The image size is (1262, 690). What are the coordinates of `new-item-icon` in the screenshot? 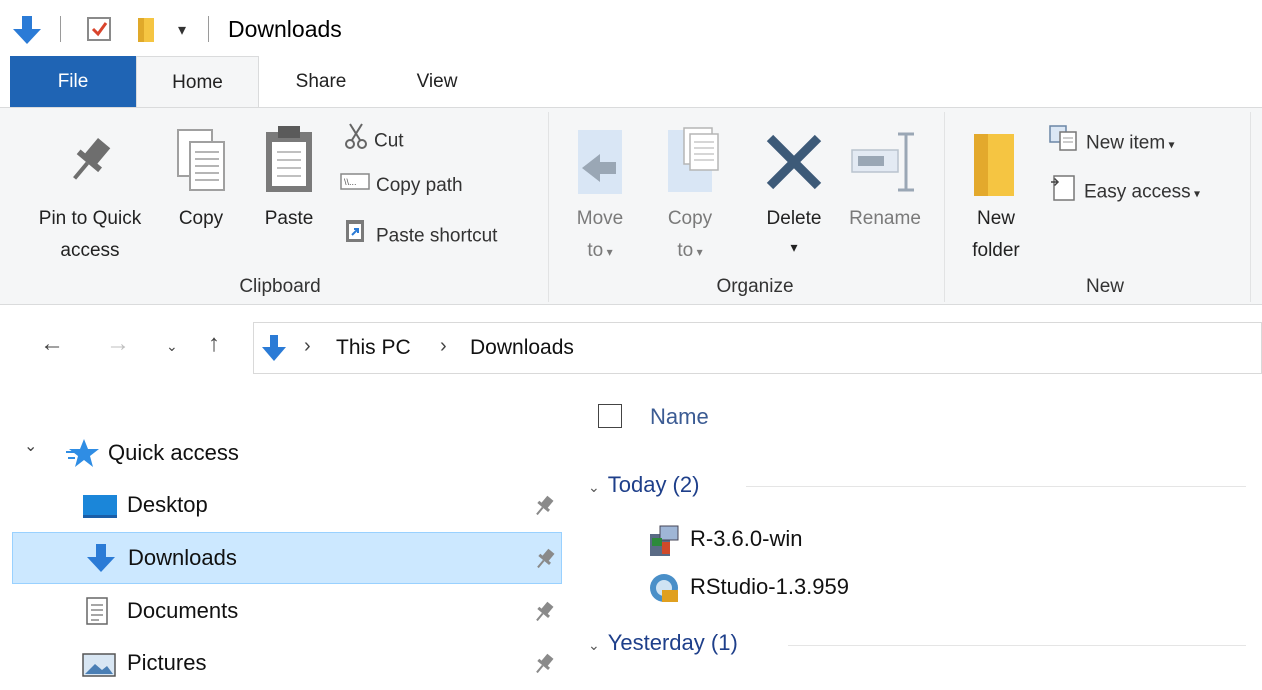 It's located at (1064, 143).